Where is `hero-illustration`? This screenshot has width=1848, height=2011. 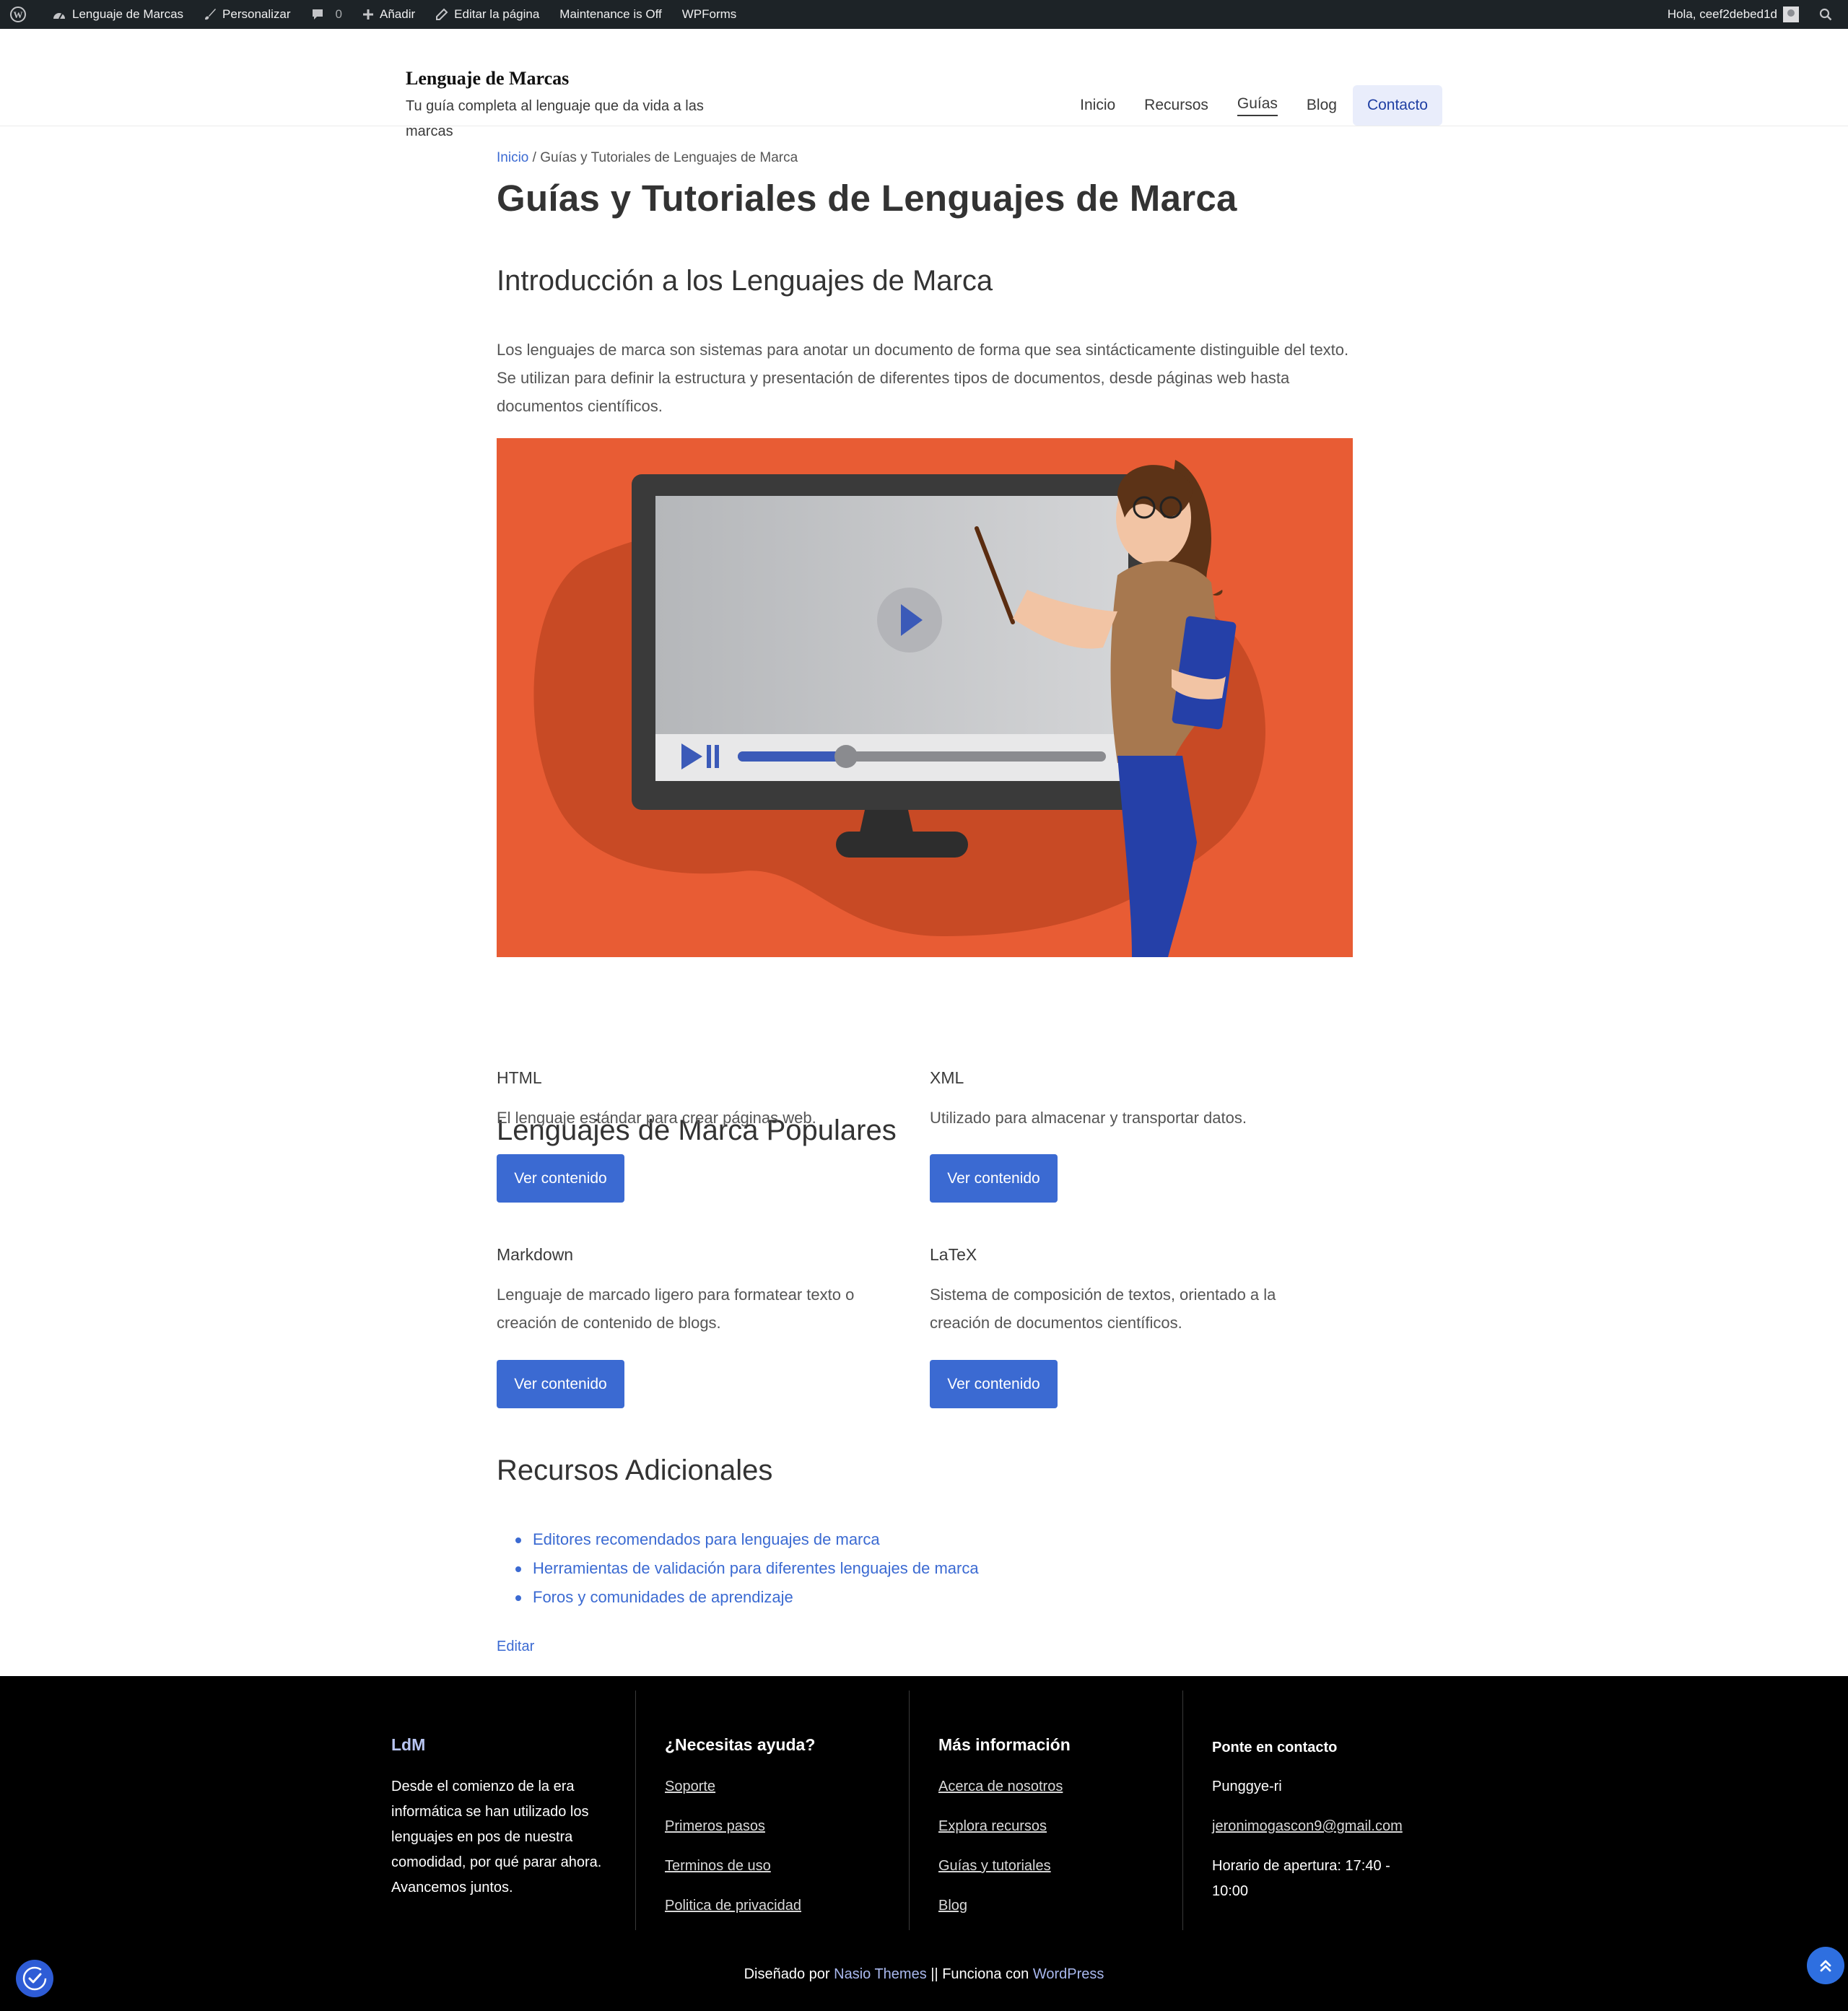
hero-illustration is located at coordinates (925, 697).